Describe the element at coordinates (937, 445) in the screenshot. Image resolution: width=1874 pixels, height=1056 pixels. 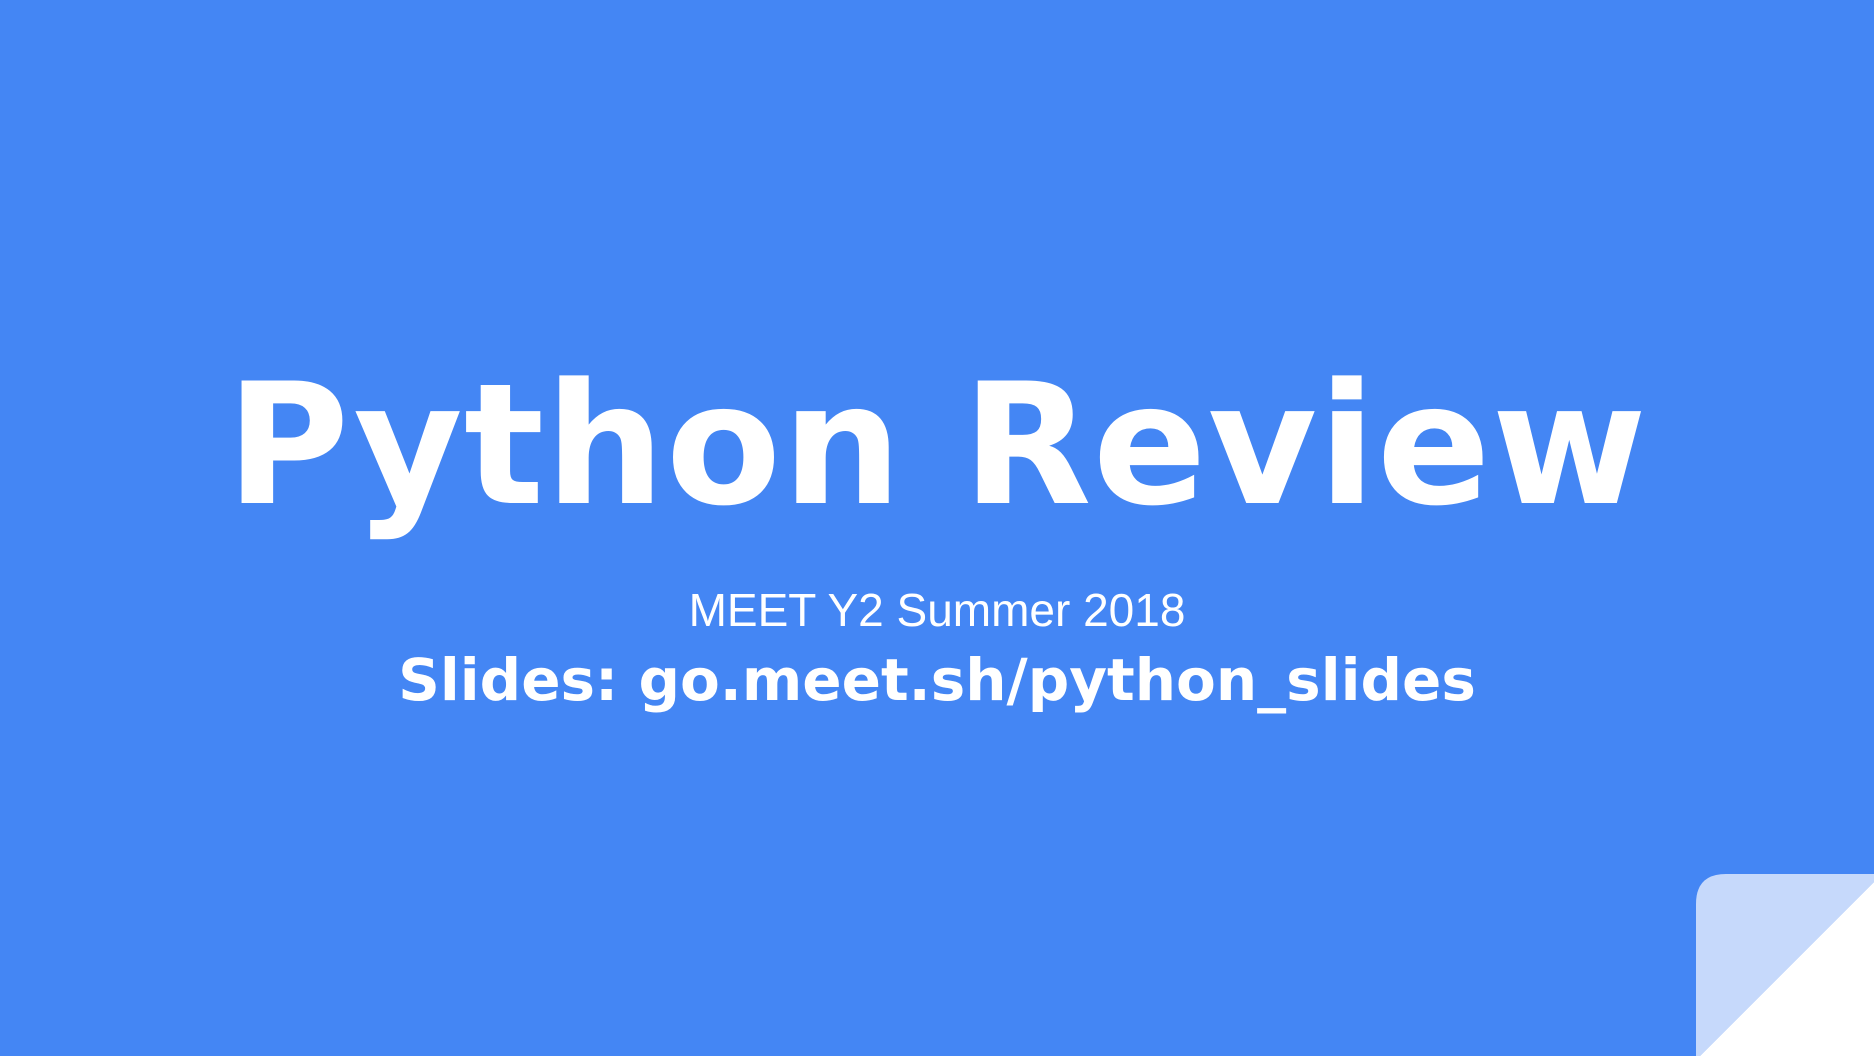
I see `slide-title: Python Review` at that location.